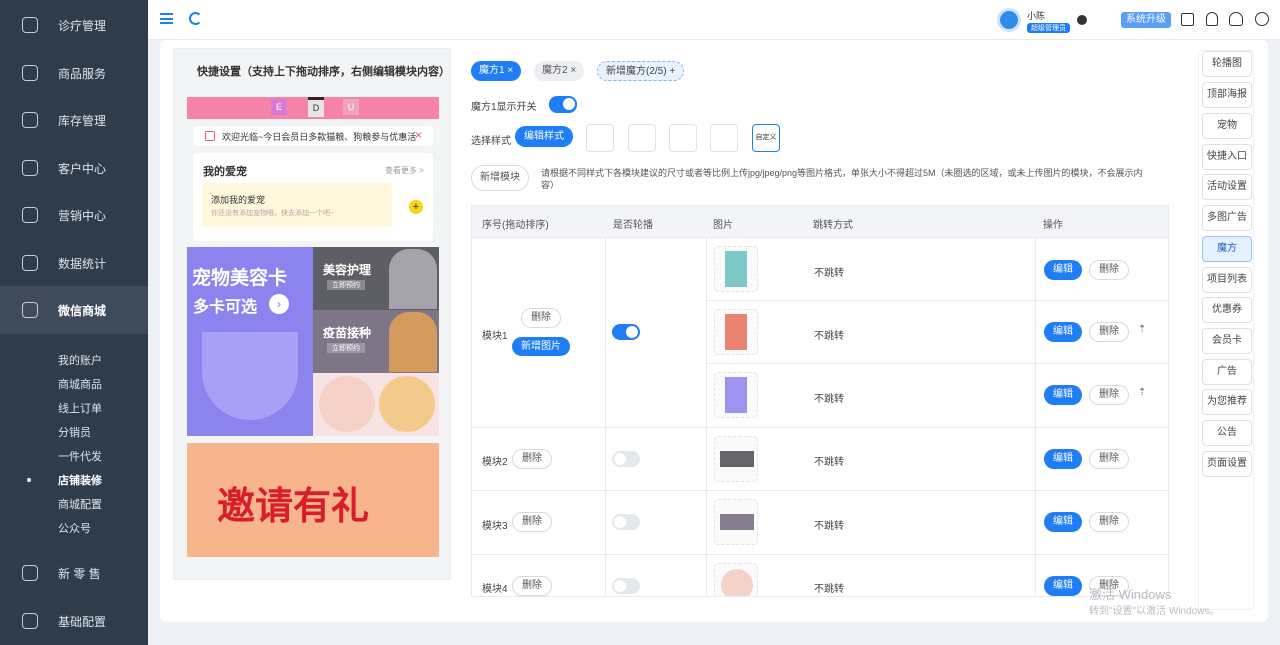 The height and width of the screenshot is (645, 1280). What do you see at coordinates (195, 18) in the screenshot?
I see `refresh-icon` at bounding box center [195, 18].